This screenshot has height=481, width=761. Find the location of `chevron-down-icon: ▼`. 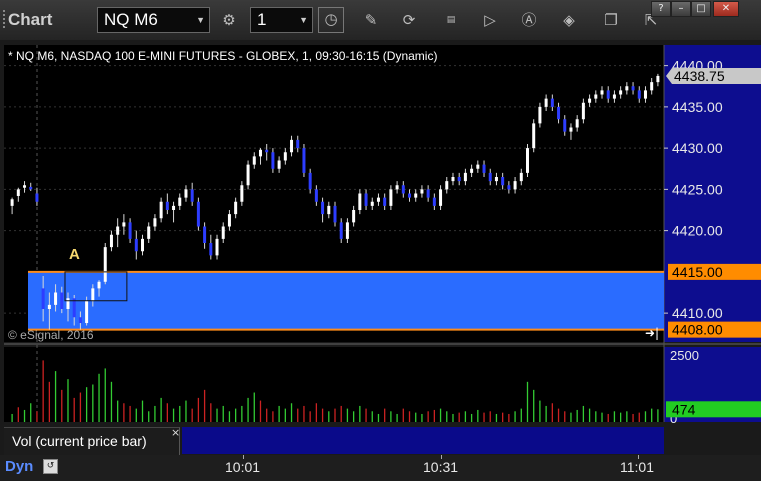

chevron-down-icon: ▼ is located at coordinates (200, 20).